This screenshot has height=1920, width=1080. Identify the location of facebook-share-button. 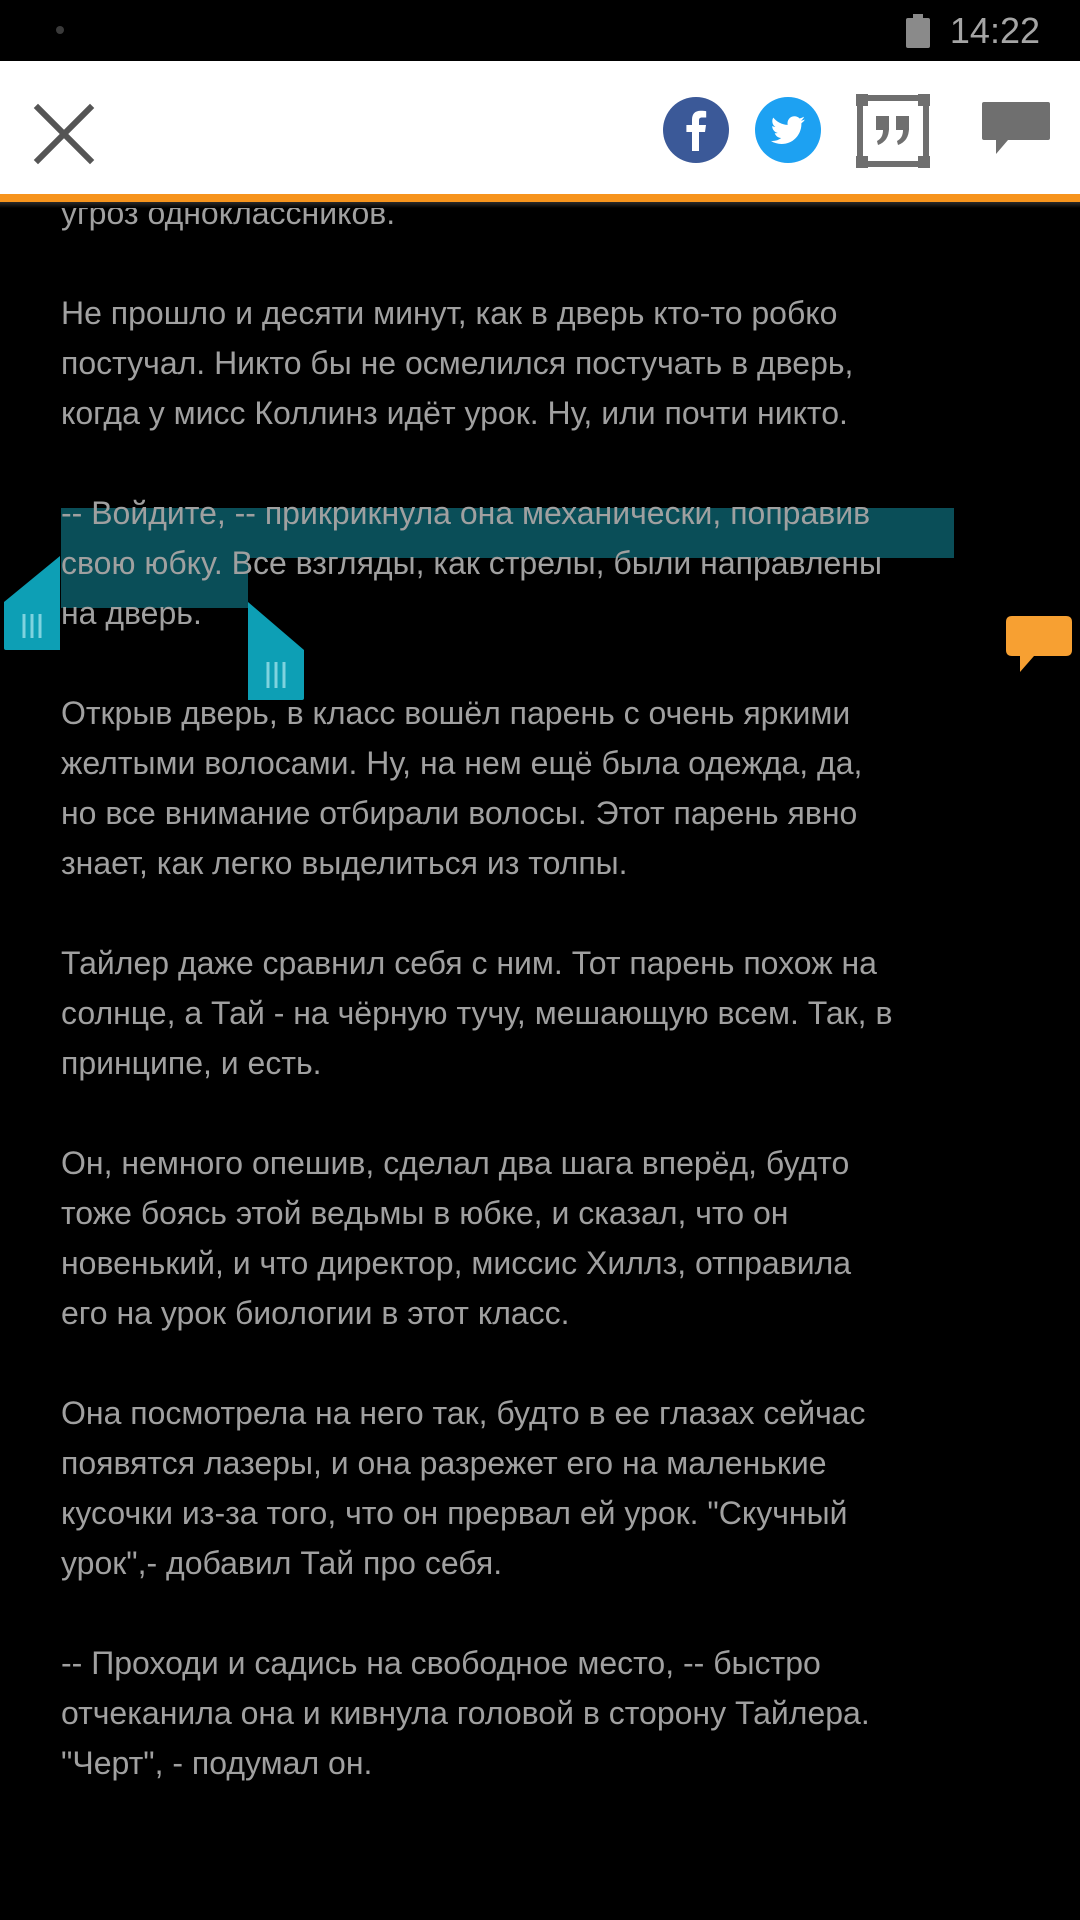
(696, 130).